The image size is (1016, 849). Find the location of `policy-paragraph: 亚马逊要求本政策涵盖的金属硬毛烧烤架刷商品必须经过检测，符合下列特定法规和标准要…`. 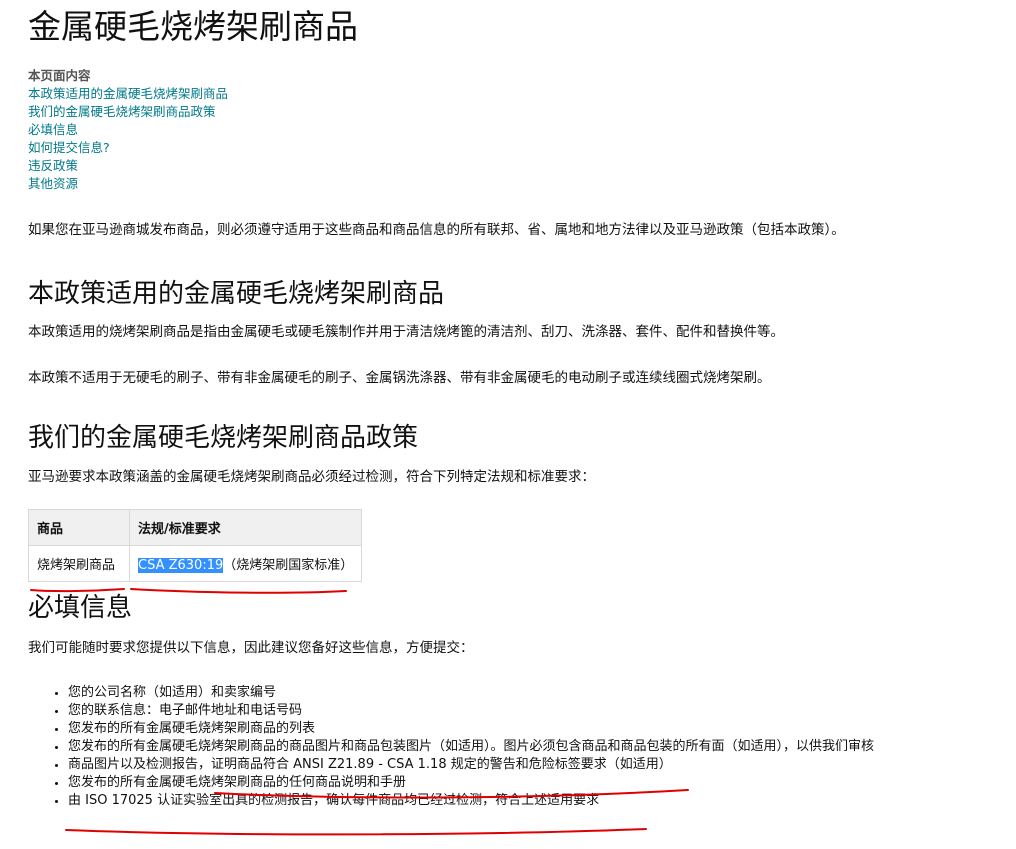

policy-paragraph: 亚马逊要求本政策涵盖的金属硬毛烧烤架刷商品必须经过检测，符合下列特定法规和标准要… is located at coordinates (311, 477).